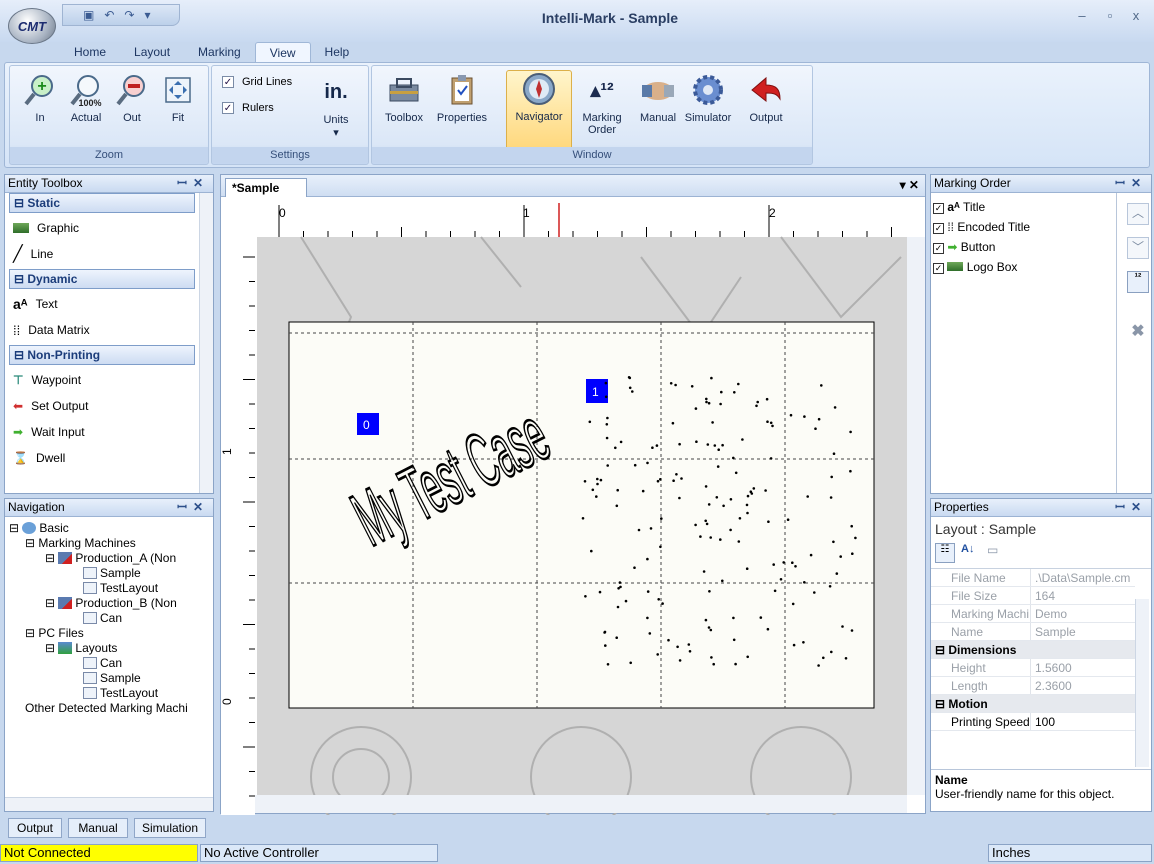 The image size is (1154, 864). What do you see at coordinates (1082, 17) in the screenshot?
I see `minimize-button: –` at bounding box center [1082, 17].